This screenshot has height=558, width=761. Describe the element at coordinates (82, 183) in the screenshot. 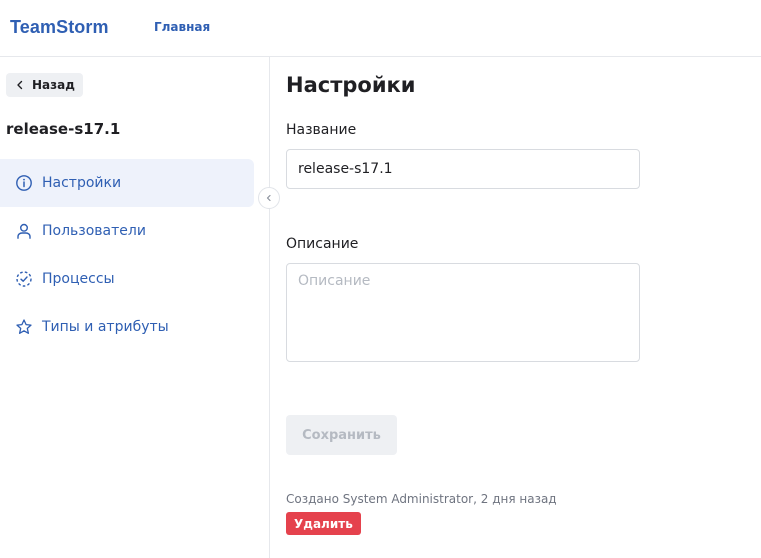

I see `sidebar-item-label: Настройки` at that location.